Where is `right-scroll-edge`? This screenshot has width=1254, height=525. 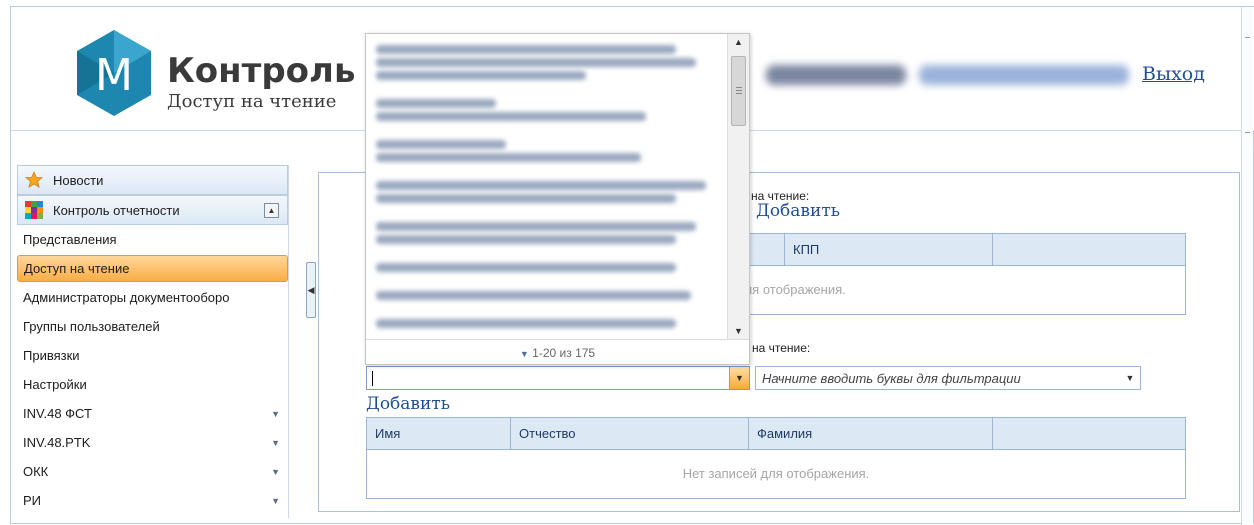 right-scroll-edge is located at coordinates (1247, 266).